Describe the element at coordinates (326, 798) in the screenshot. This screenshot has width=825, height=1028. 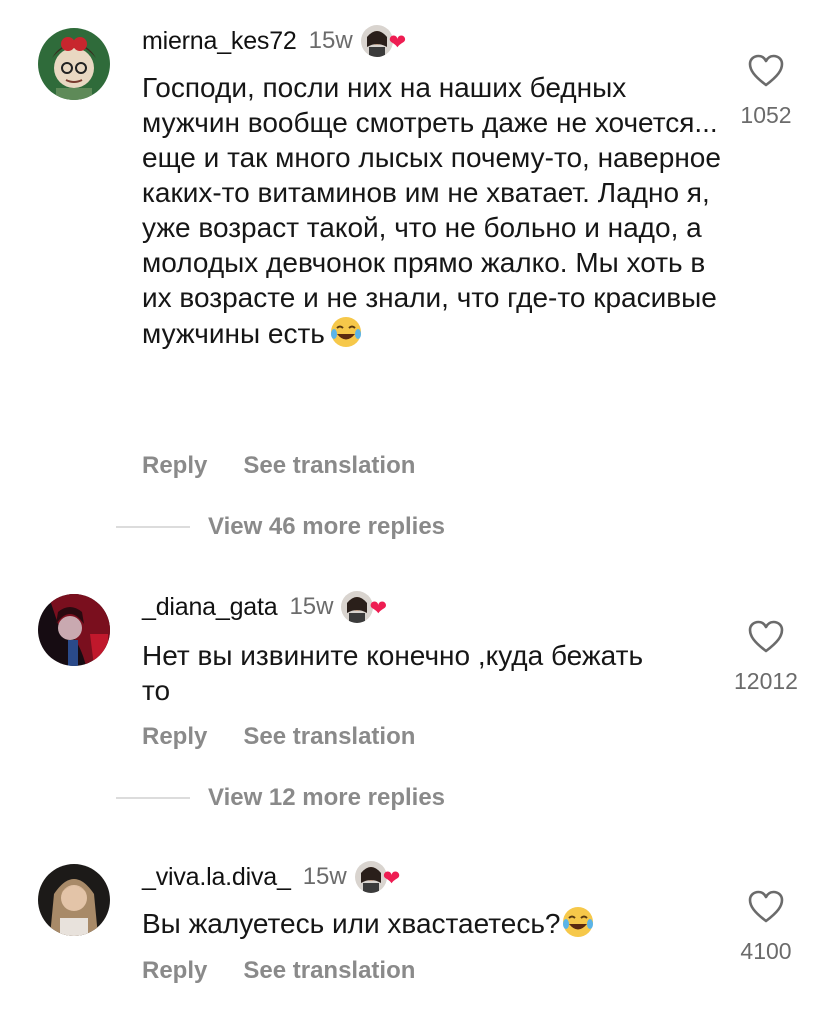
I see `view-replies-label: View 12 more replies` at that location.